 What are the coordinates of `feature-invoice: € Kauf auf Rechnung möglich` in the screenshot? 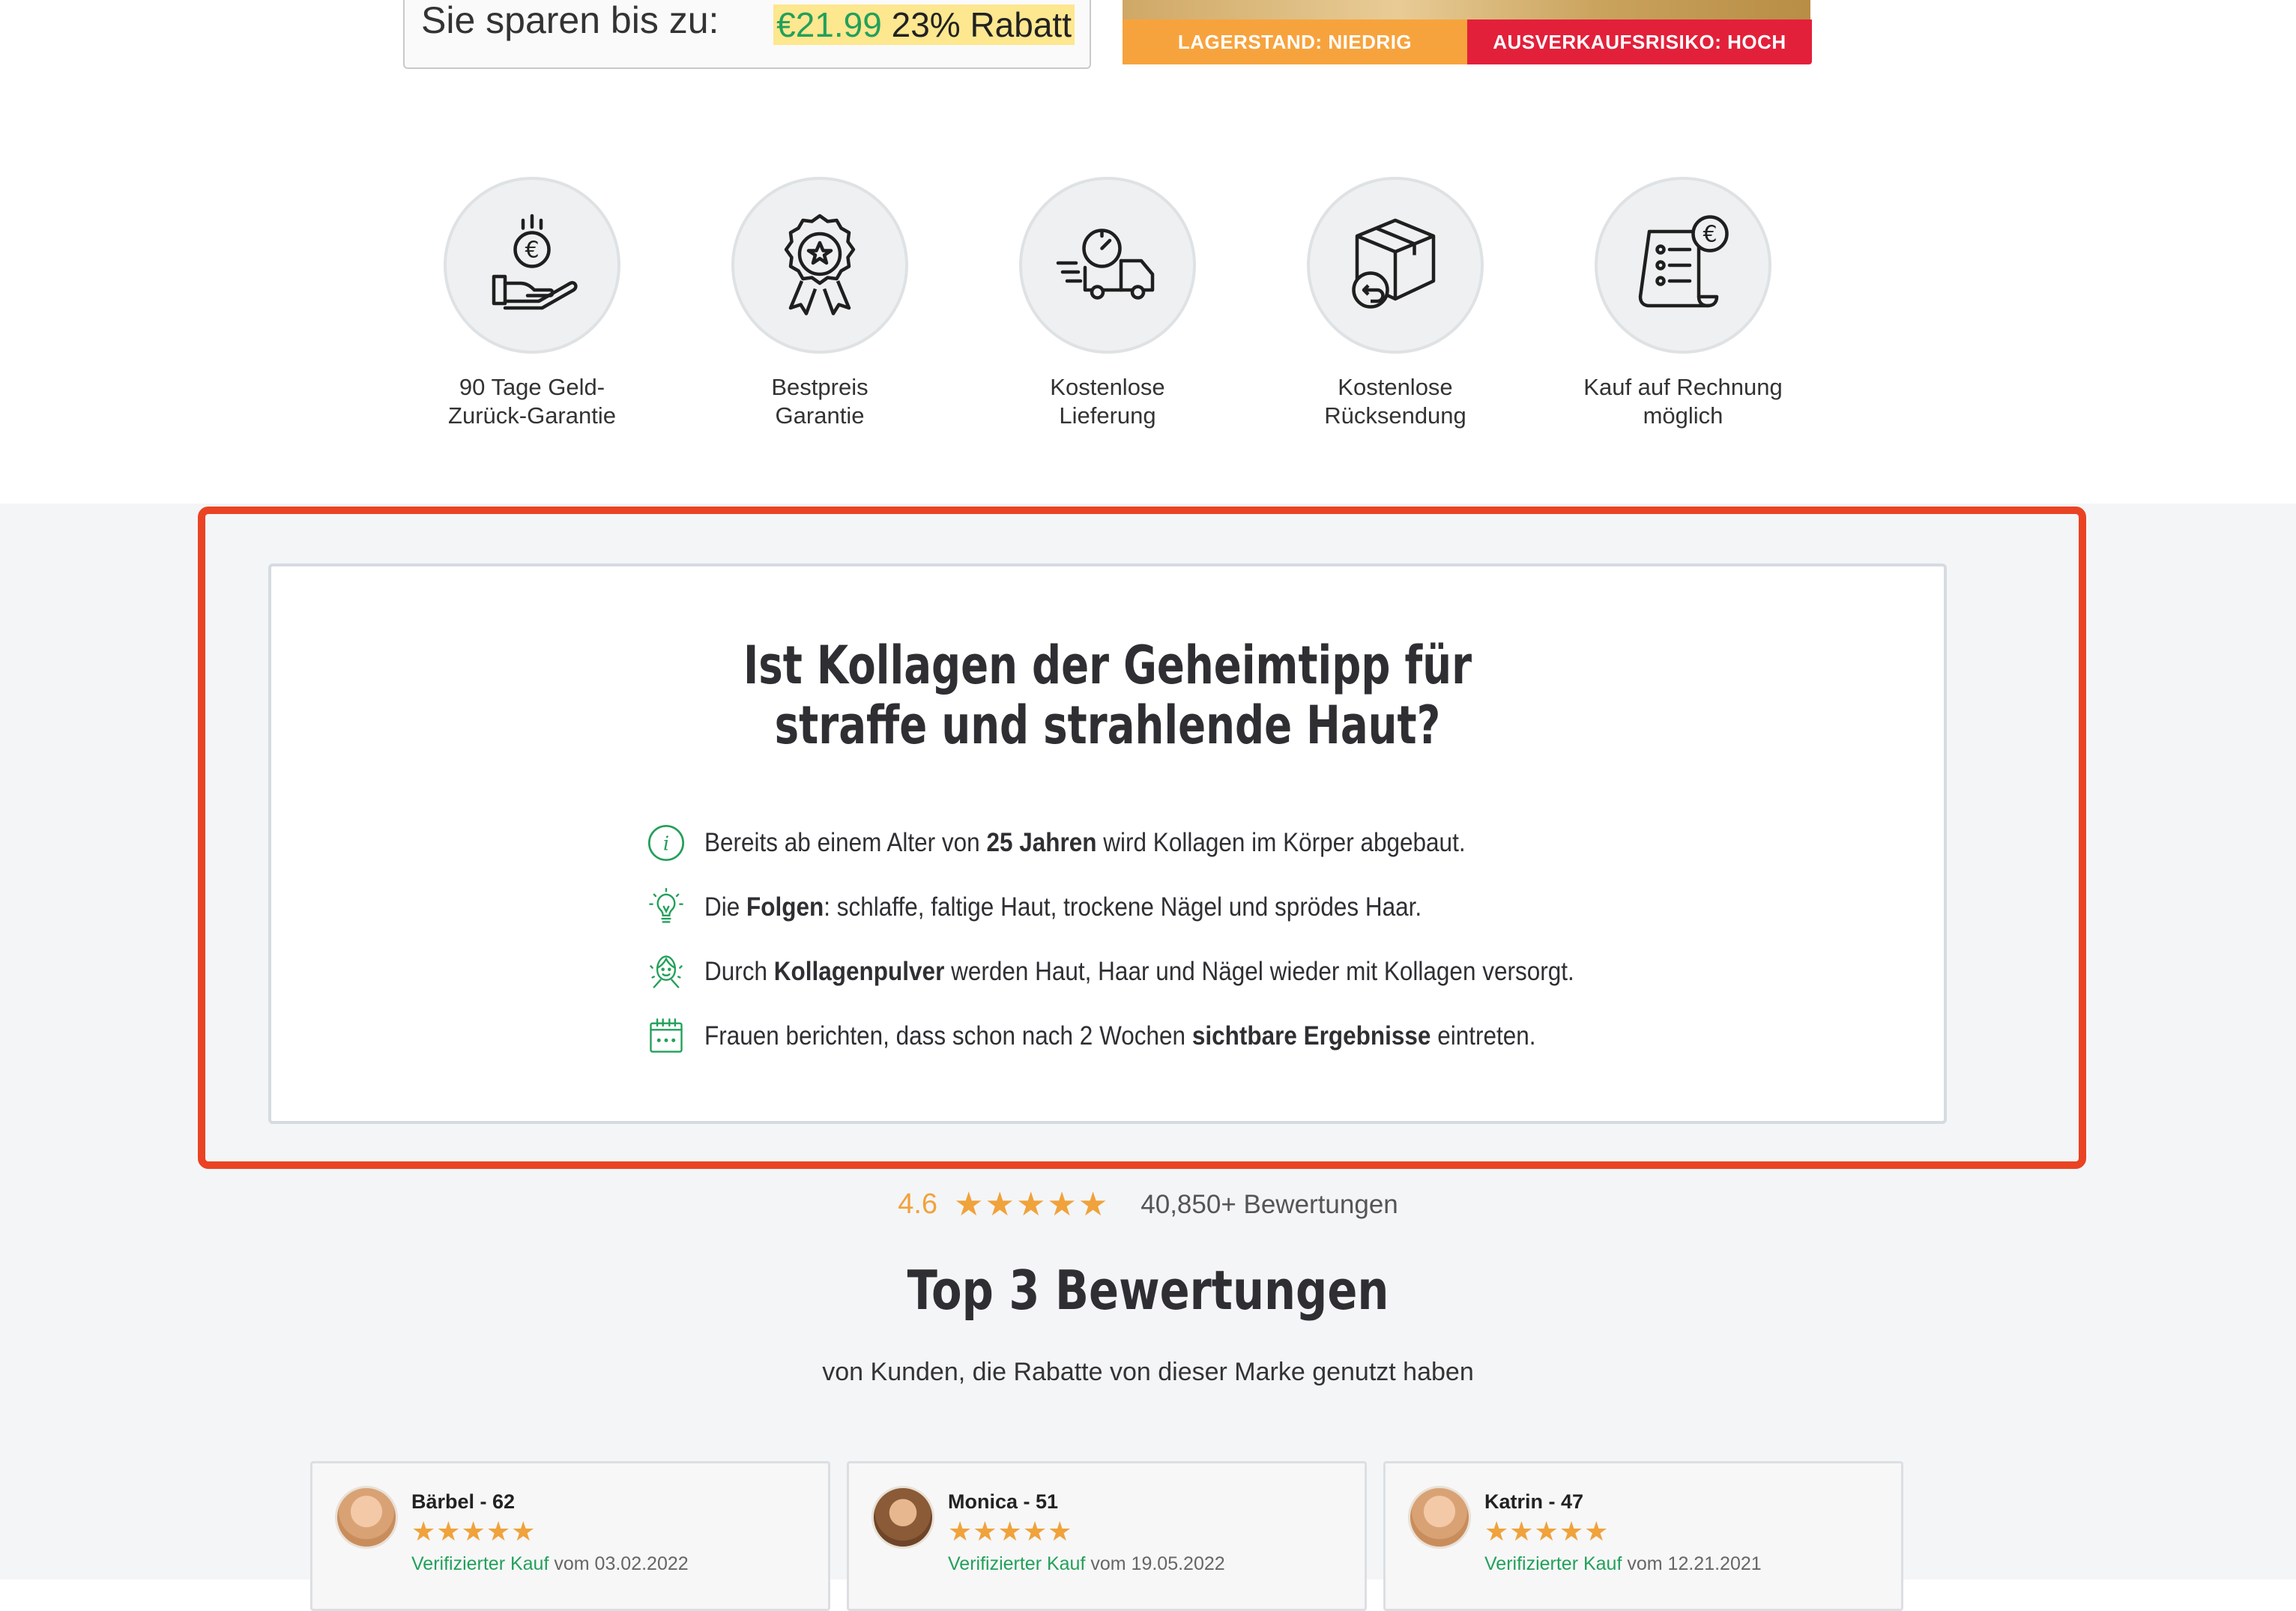 It's located at (1683, 303).